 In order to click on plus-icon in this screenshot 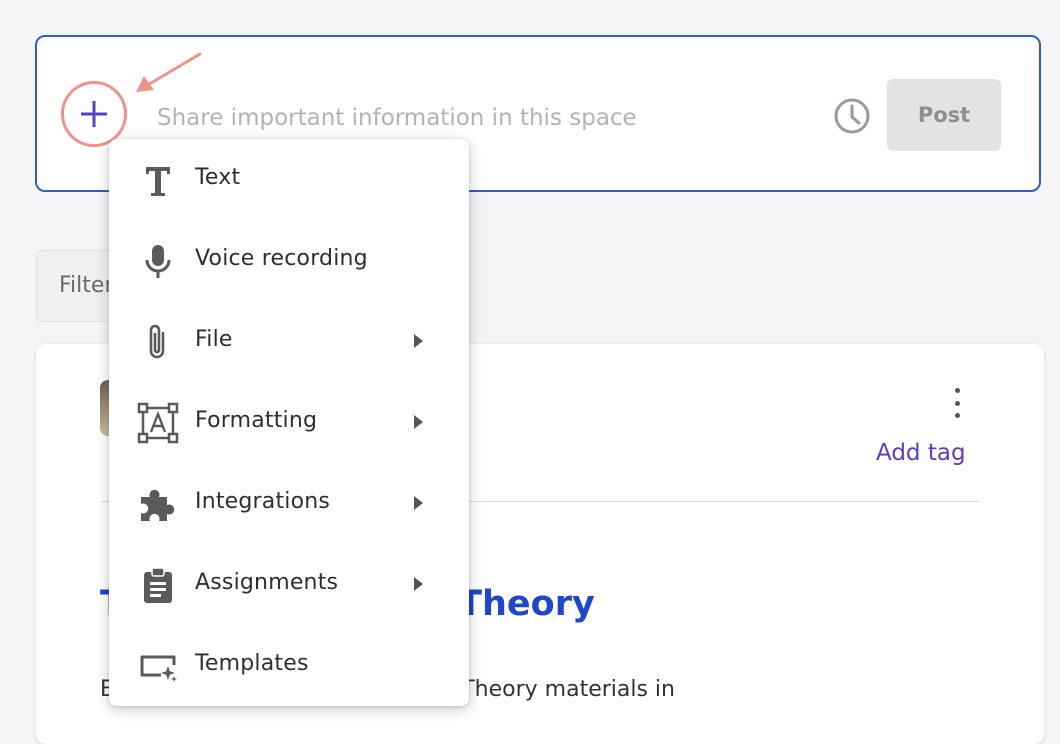, I will do `click(94, 114)`.